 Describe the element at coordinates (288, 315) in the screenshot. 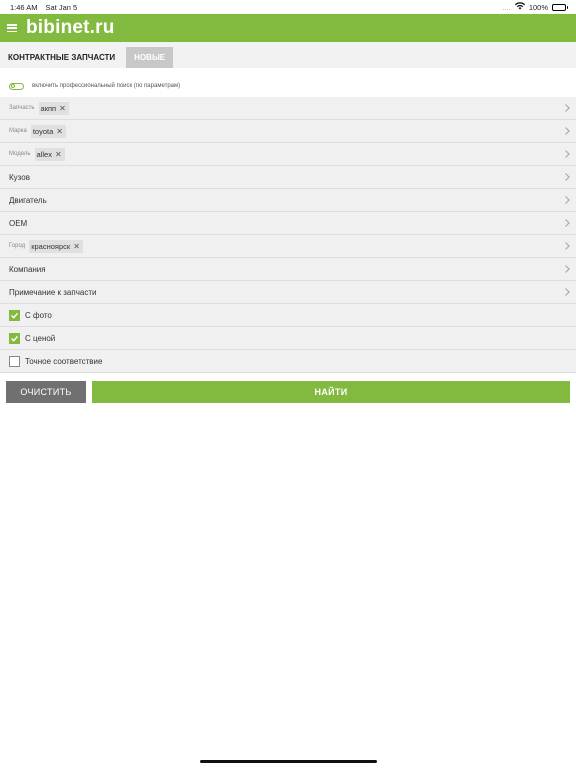

I see `checkbox-row-photo: С фото` at that location.